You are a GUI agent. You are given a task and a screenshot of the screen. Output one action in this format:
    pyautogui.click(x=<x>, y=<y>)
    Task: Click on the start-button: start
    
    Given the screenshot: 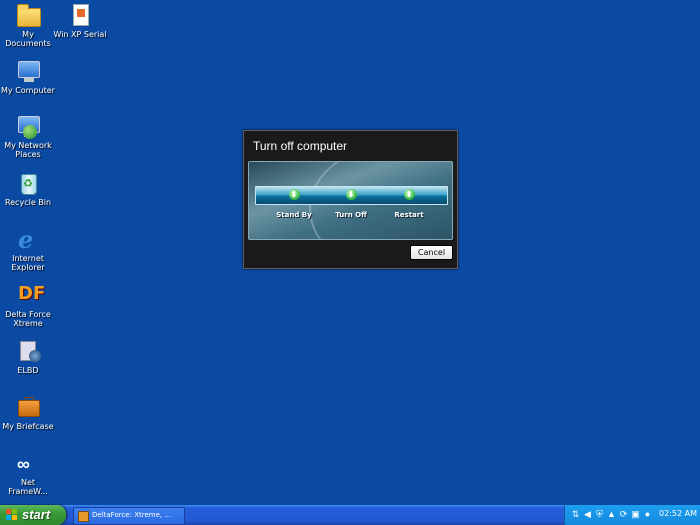 What is the action you would take?
    pyautogui.click(x=33, y=515)
    